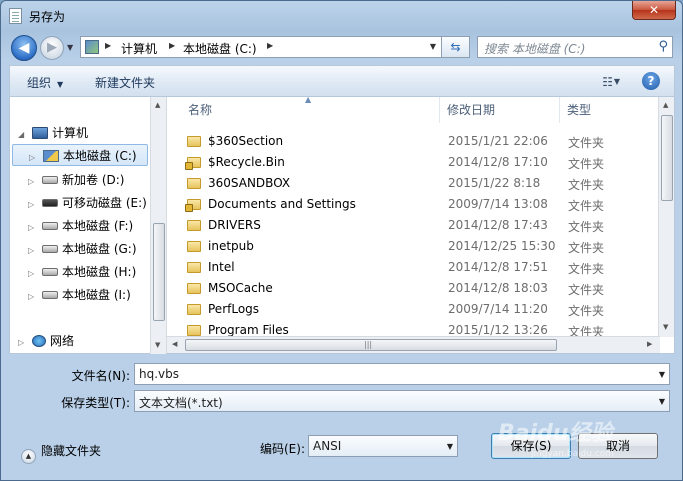 The width and height of the screenshot is (683, 481). What do you see at coordinates (61, 453) in the screenshot?
I see `hide-folders-toggle: ▲ 隐藏文件夹` at bounding box center [61, 453].